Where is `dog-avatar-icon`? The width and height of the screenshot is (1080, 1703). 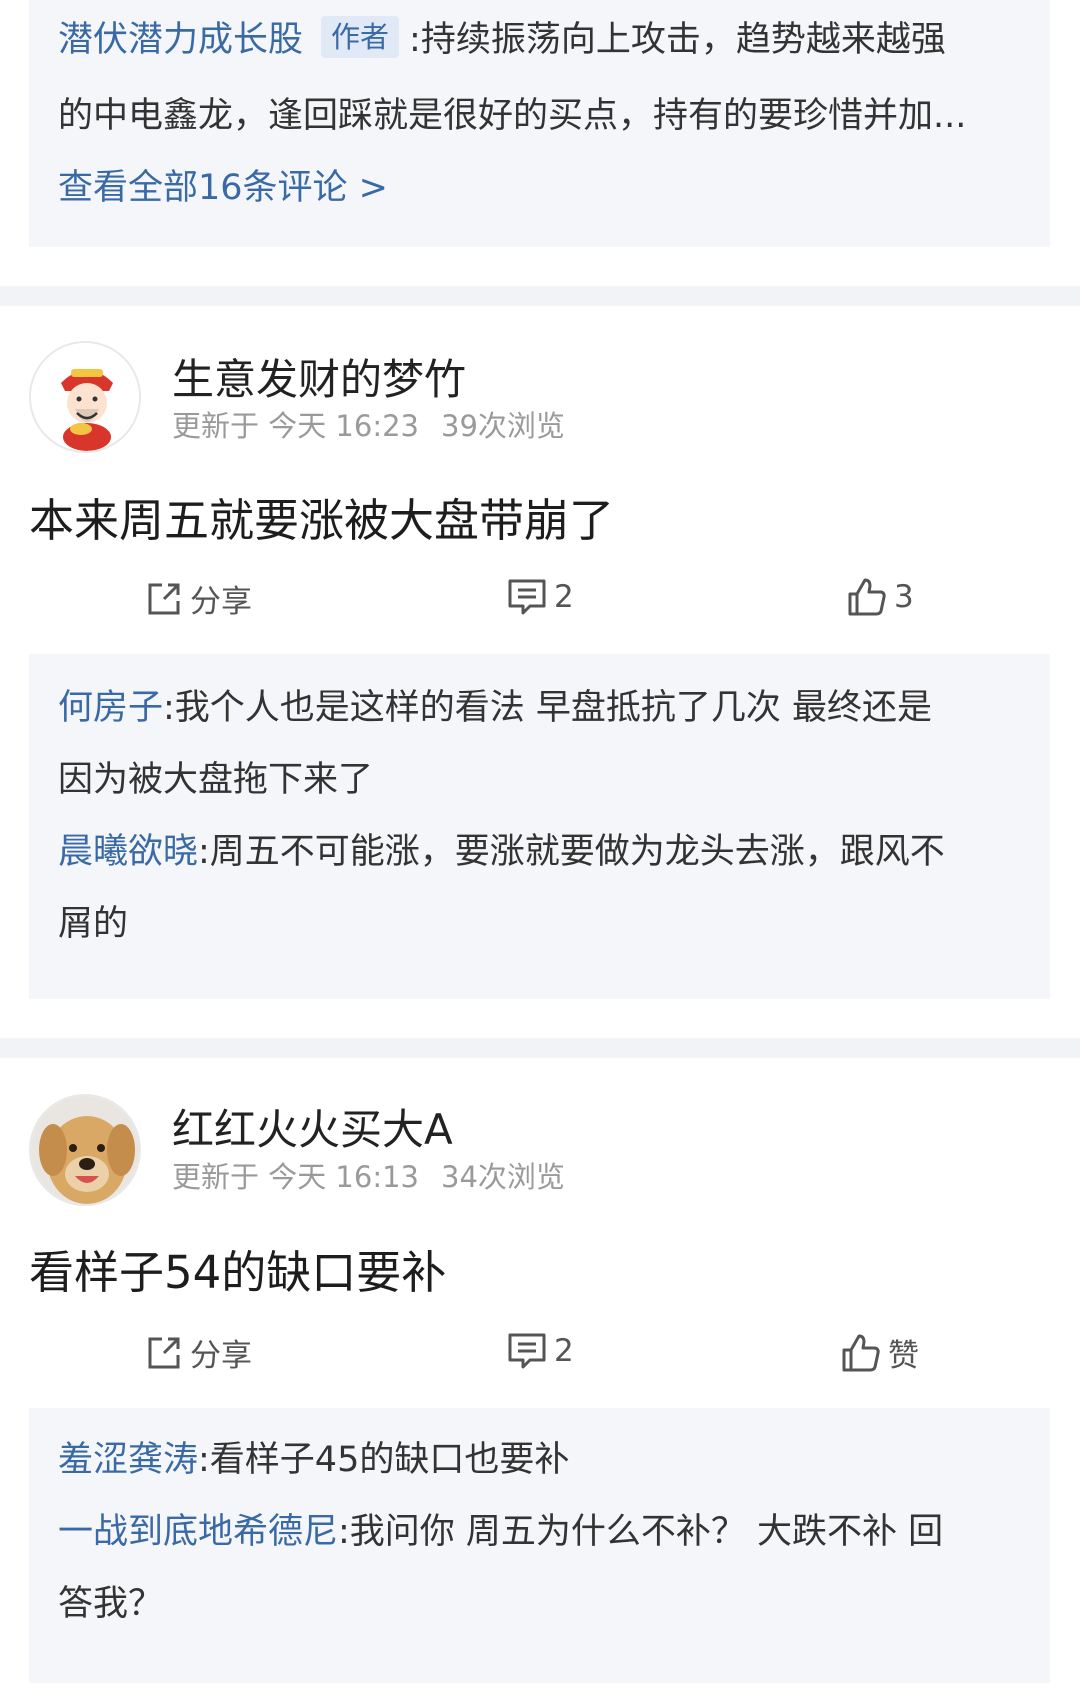
dog-avatar-icon is located at coordinates (85, 1150).